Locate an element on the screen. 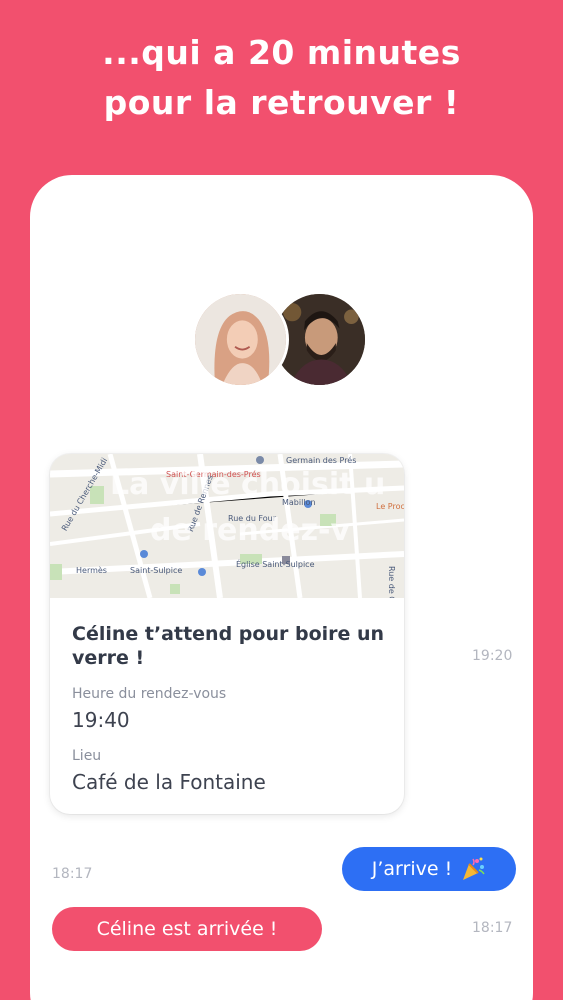 The width and height of the screenshot is (563, 1000). map-overlay-text: La ville choisit u de rendez-v is located at coordinates (227, 526).